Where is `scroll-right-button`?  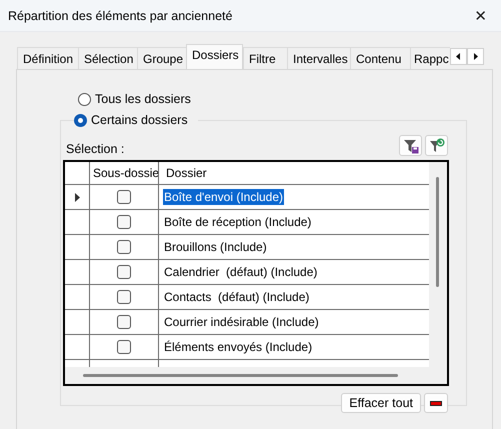
scroll-right-button is located at coordinates (475, 56).